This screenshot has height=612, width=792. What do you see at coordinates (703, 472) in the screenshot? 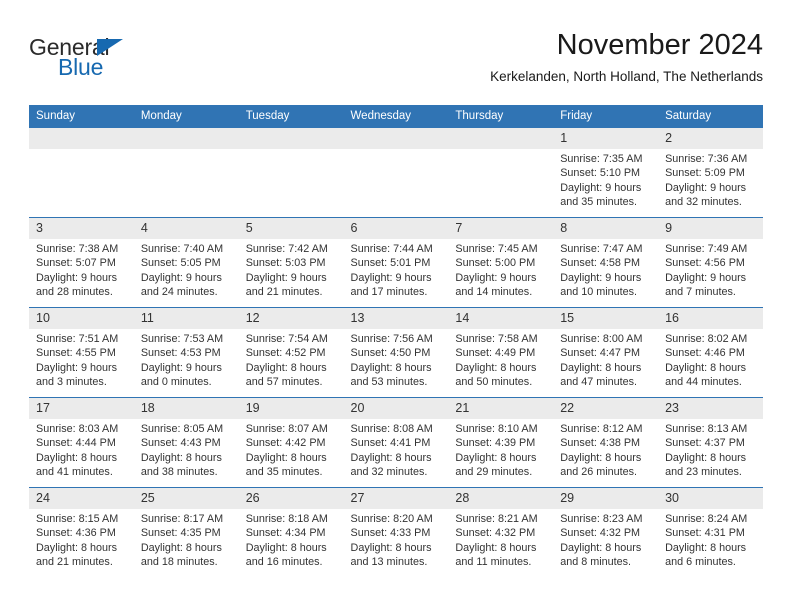
I see `day-daylight2-text: and 23 minutes.` at bounding box center [703, 472].